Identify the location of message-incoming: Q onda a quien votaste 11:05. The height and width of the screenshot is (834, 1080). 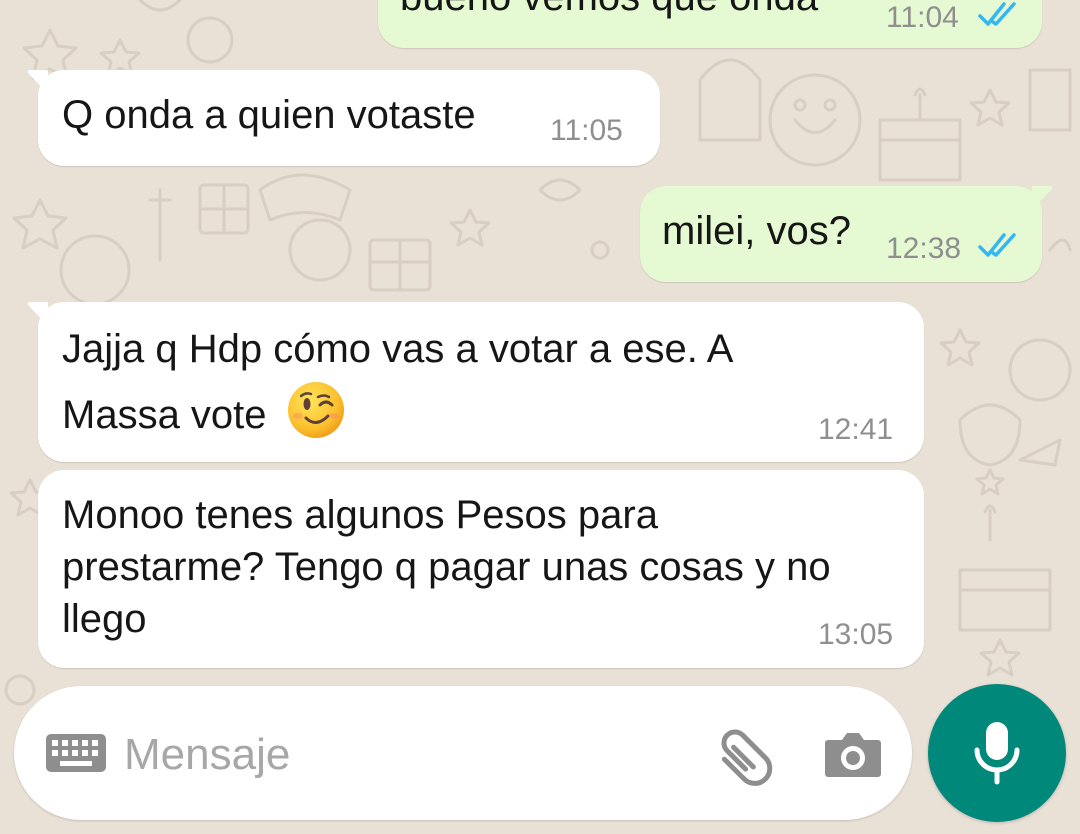
(343, 118).